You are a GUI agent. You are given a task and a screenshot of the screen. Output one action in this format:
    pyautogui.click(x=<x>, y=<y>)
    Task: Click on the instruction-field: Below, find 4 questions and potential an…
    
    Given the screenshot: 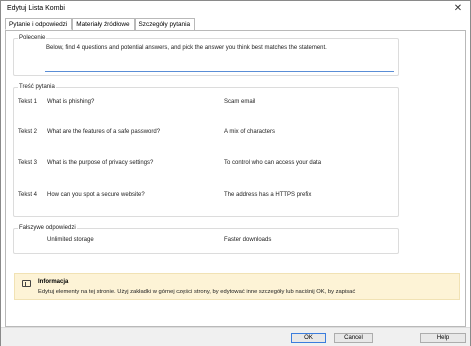 What is the action you would take?
    pyautogui.click(x=186, y=48)
    